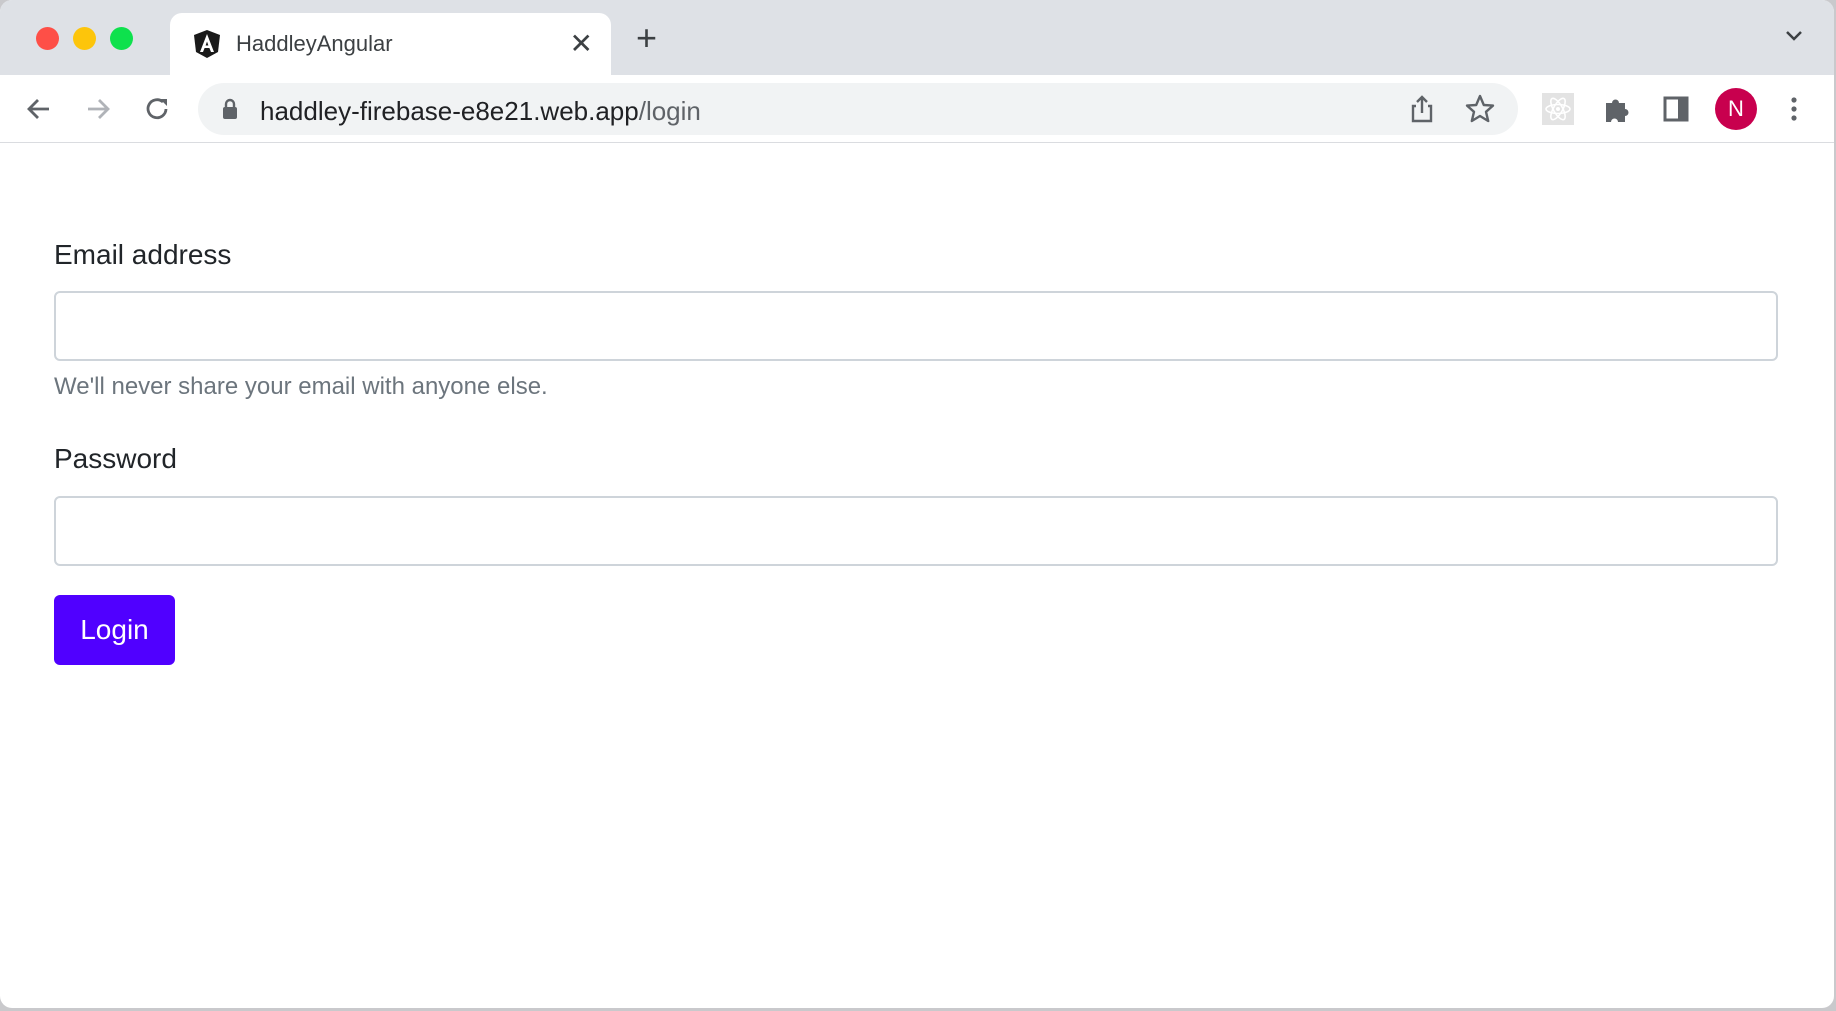 The width and height of the screenshot is (1836, 1011). What do you see at coordinates (1794, 35) in the screenshot?
I see `chevron-down-icon` at bounding box center [1794, 35].